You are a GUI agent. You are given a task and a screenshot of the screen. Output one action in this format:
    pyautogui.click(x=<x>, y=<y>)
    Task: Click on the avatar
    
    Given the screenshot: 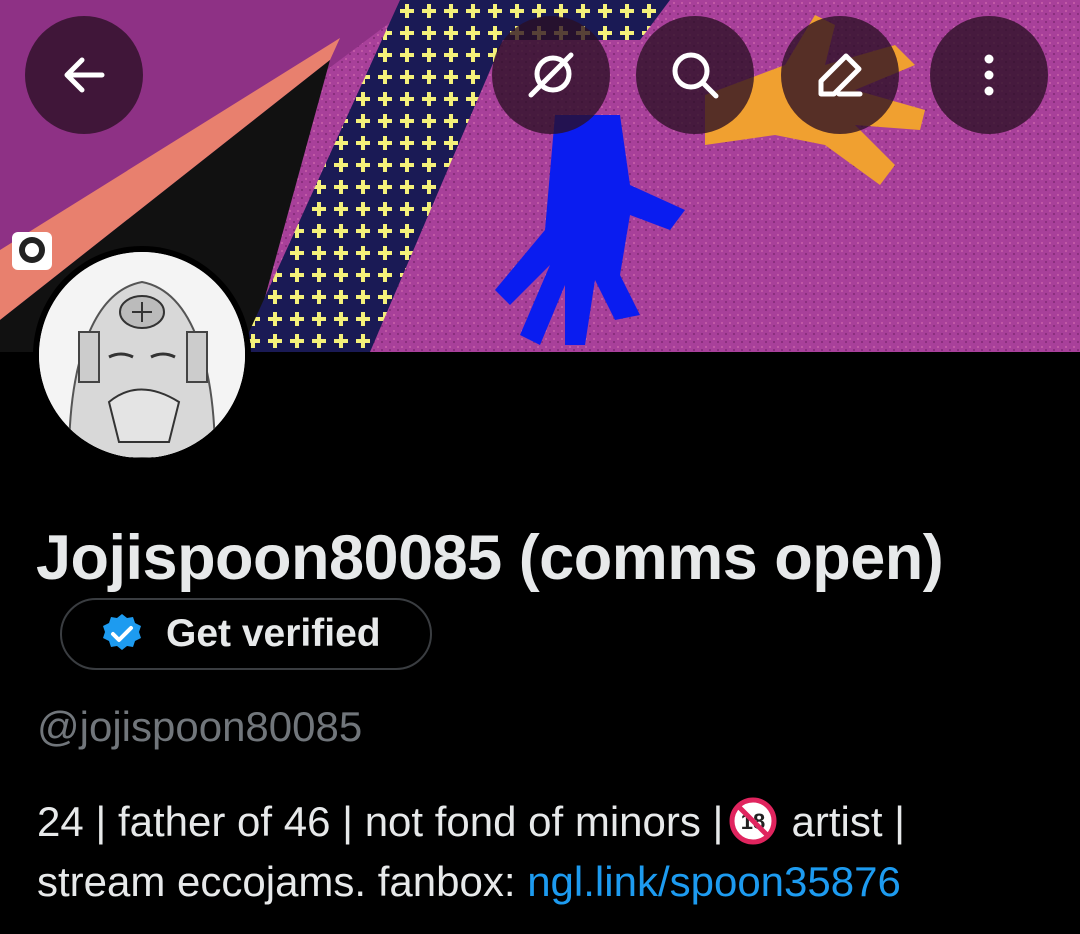 What is the action you would take?
    pyautogui.click(x=142, y=355)
    